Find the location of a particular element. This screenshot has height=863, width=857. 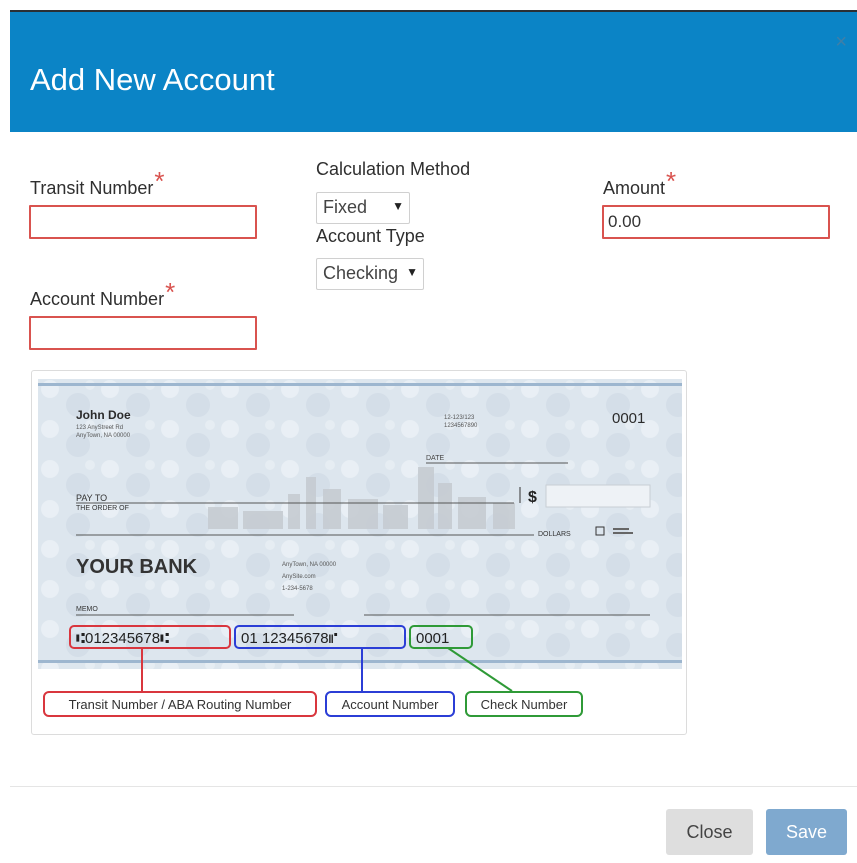

account-number-label: Account Number* is located at coordinates (103, 293).